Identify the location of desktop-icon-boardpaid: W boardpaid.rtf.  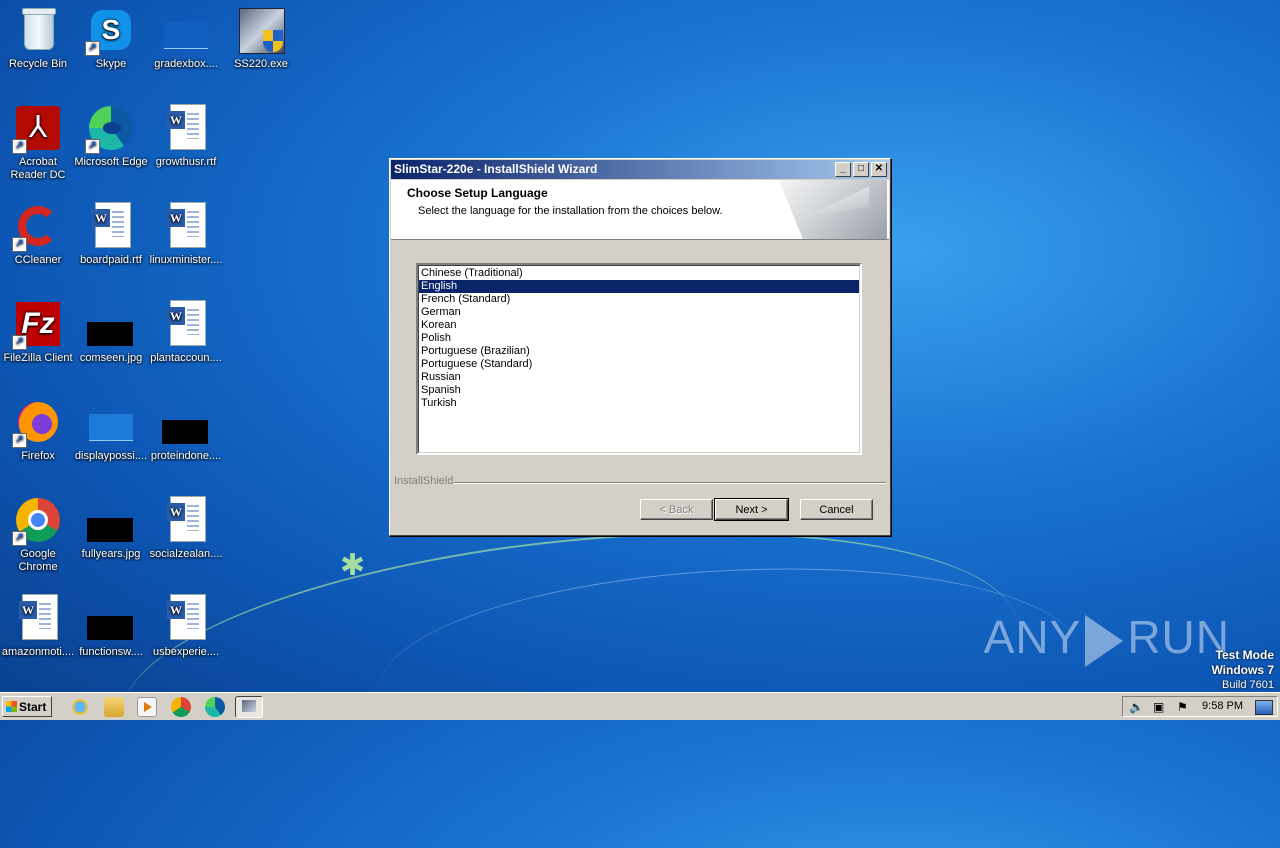
(111, 234).